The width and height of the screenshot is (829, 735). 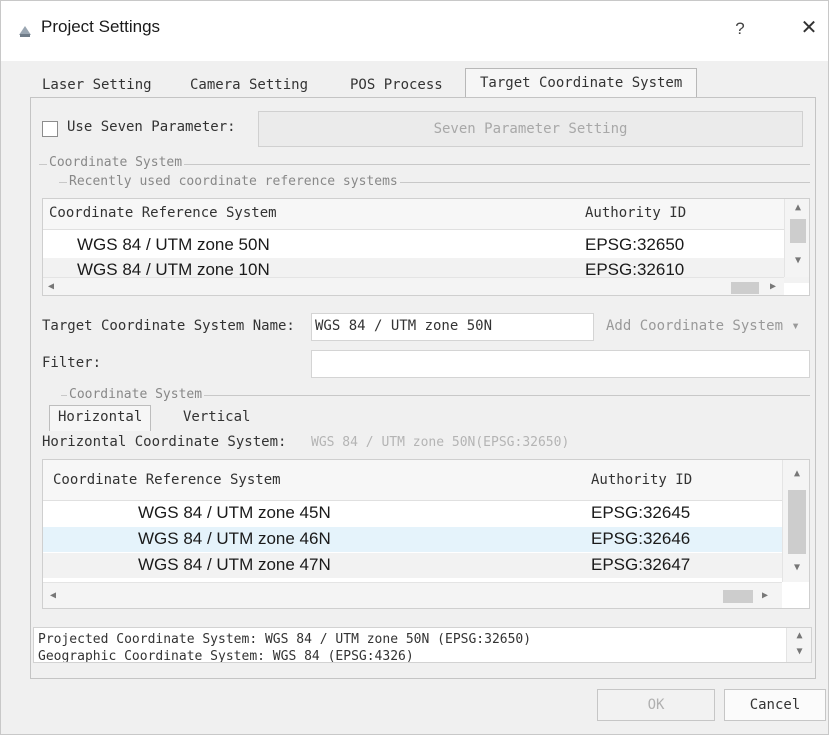 What do you see at coordinates (426, 565) in the screenshot?
I see `table-row: WGS 84 / UTM zone 47N EPSG:32647` at bounding box center [426, 565].